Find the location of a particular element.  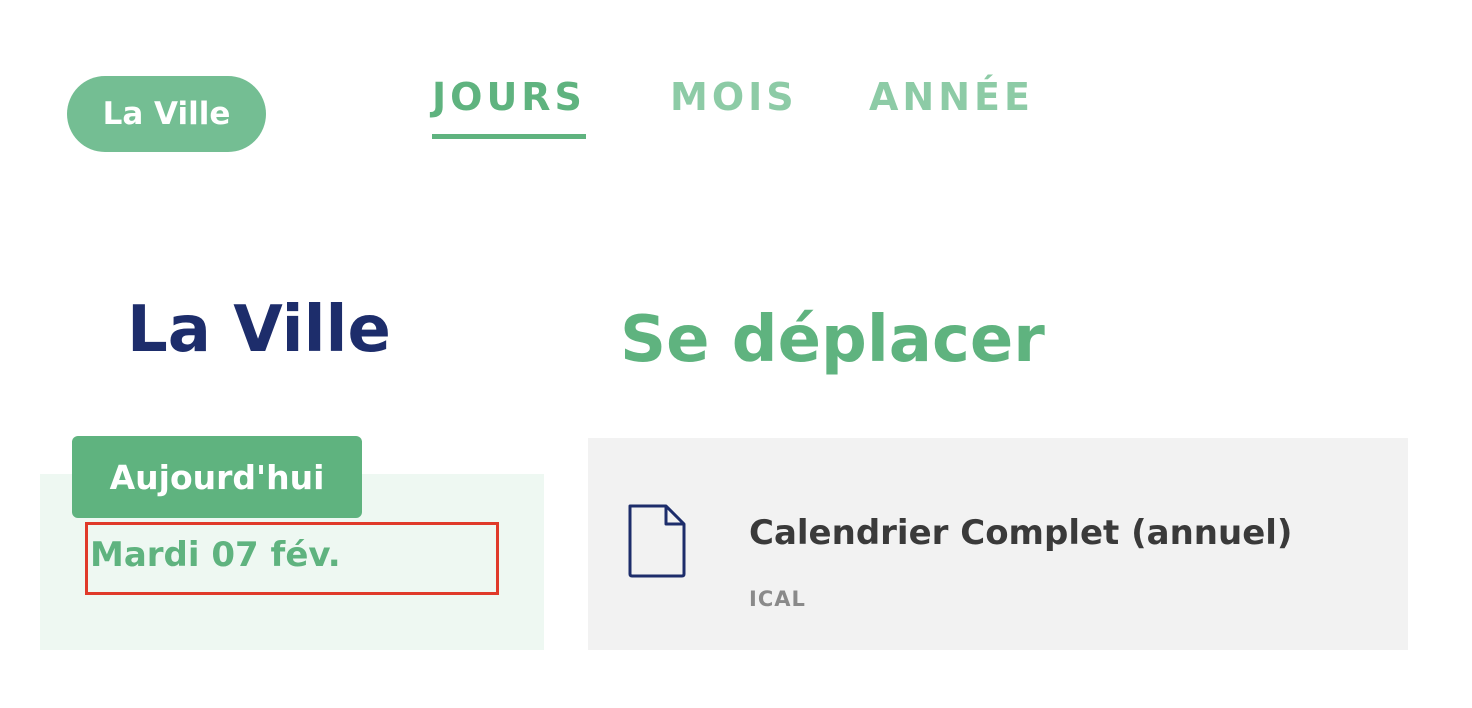

calendar-download-title: Calendrier Complet (annuel) is located at coordinates (1020, 533).